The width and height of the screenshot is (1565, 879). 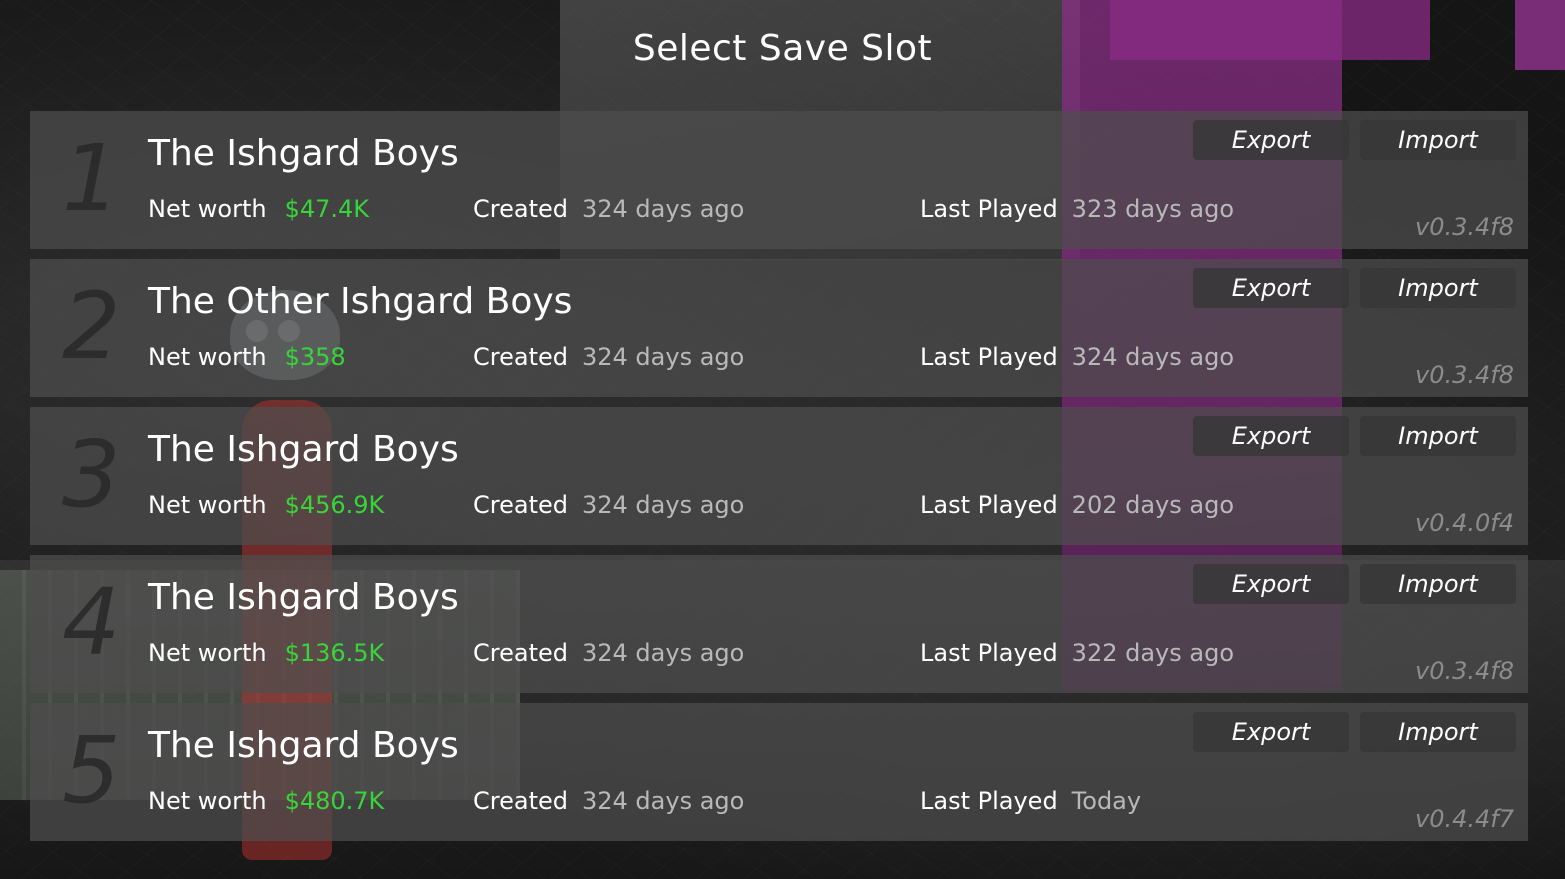 What do you see at coordinates (1153, 209) in the screenshot?
I see `last-played-value: 323 days ago` at bounding box center [1153, 209].